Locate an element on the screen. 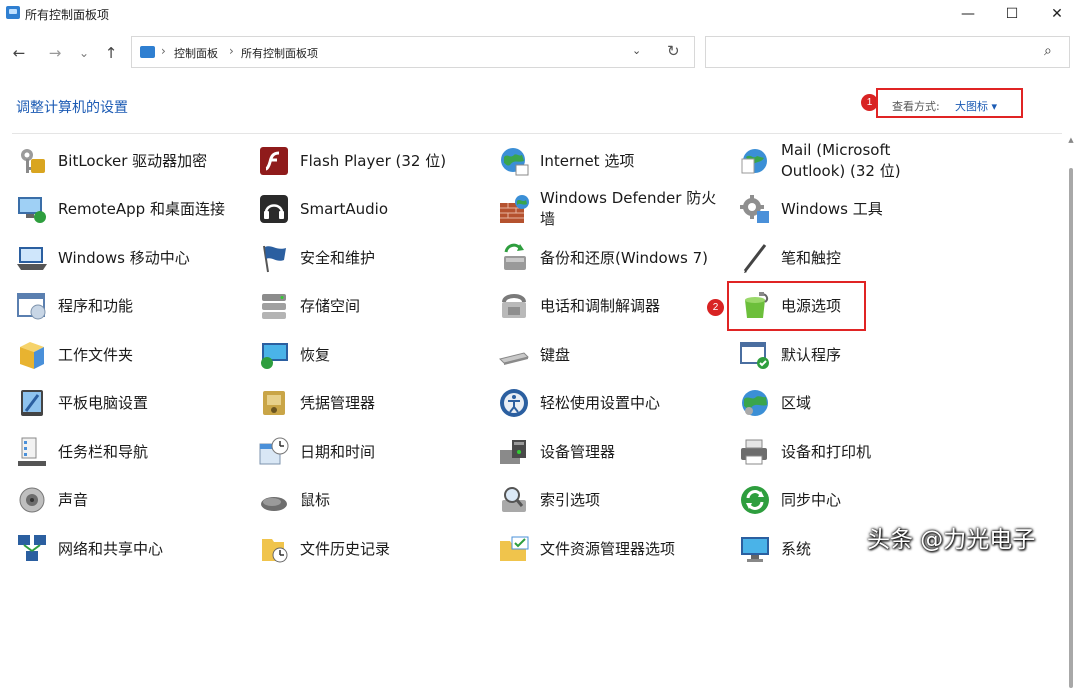  item-sound: 声音 is located at coordinates (131, 499).